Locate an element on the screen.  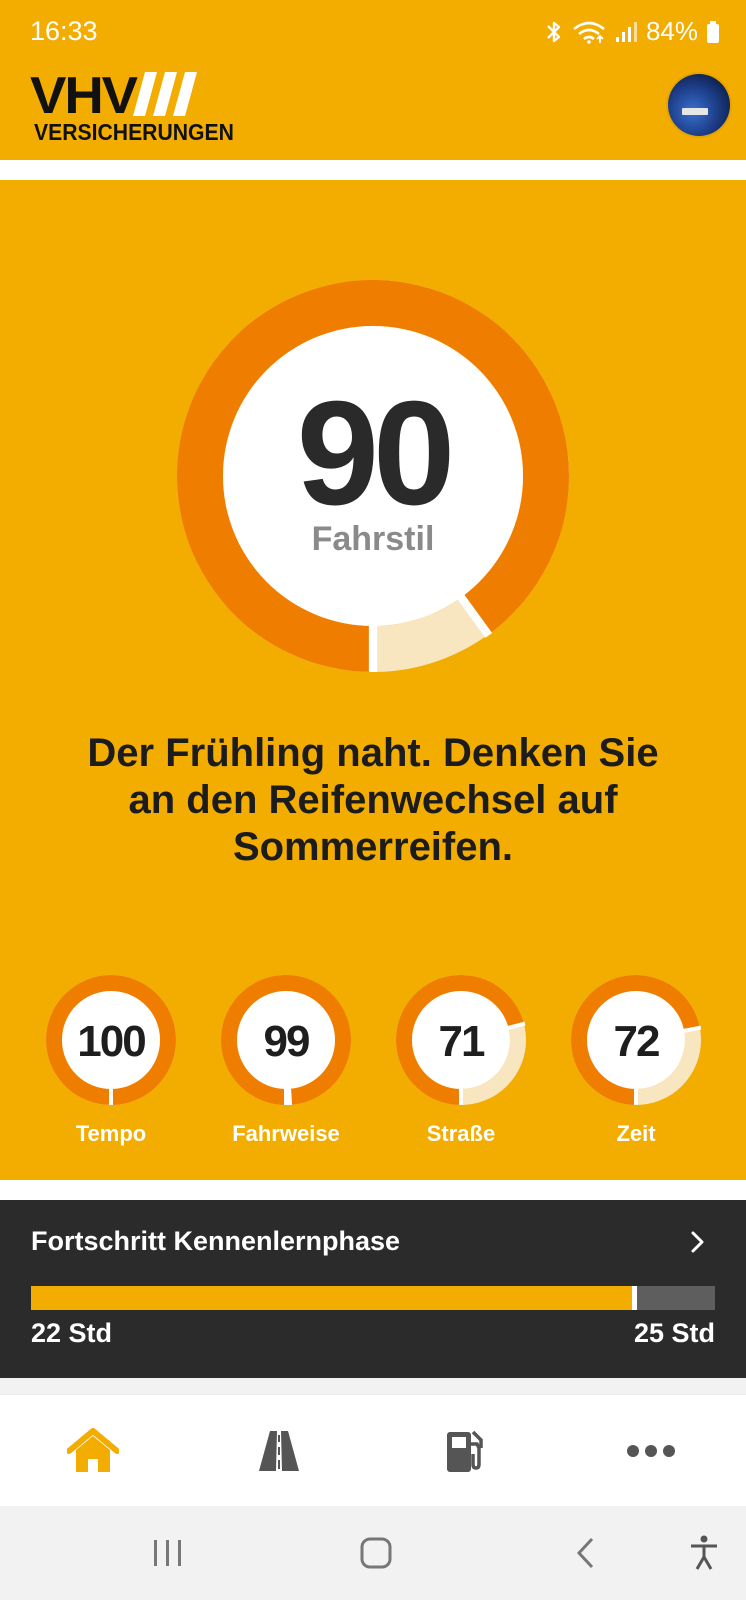
vhv-logo: VHV VERSICHERUNGEN is located at coordinates (140, 110).